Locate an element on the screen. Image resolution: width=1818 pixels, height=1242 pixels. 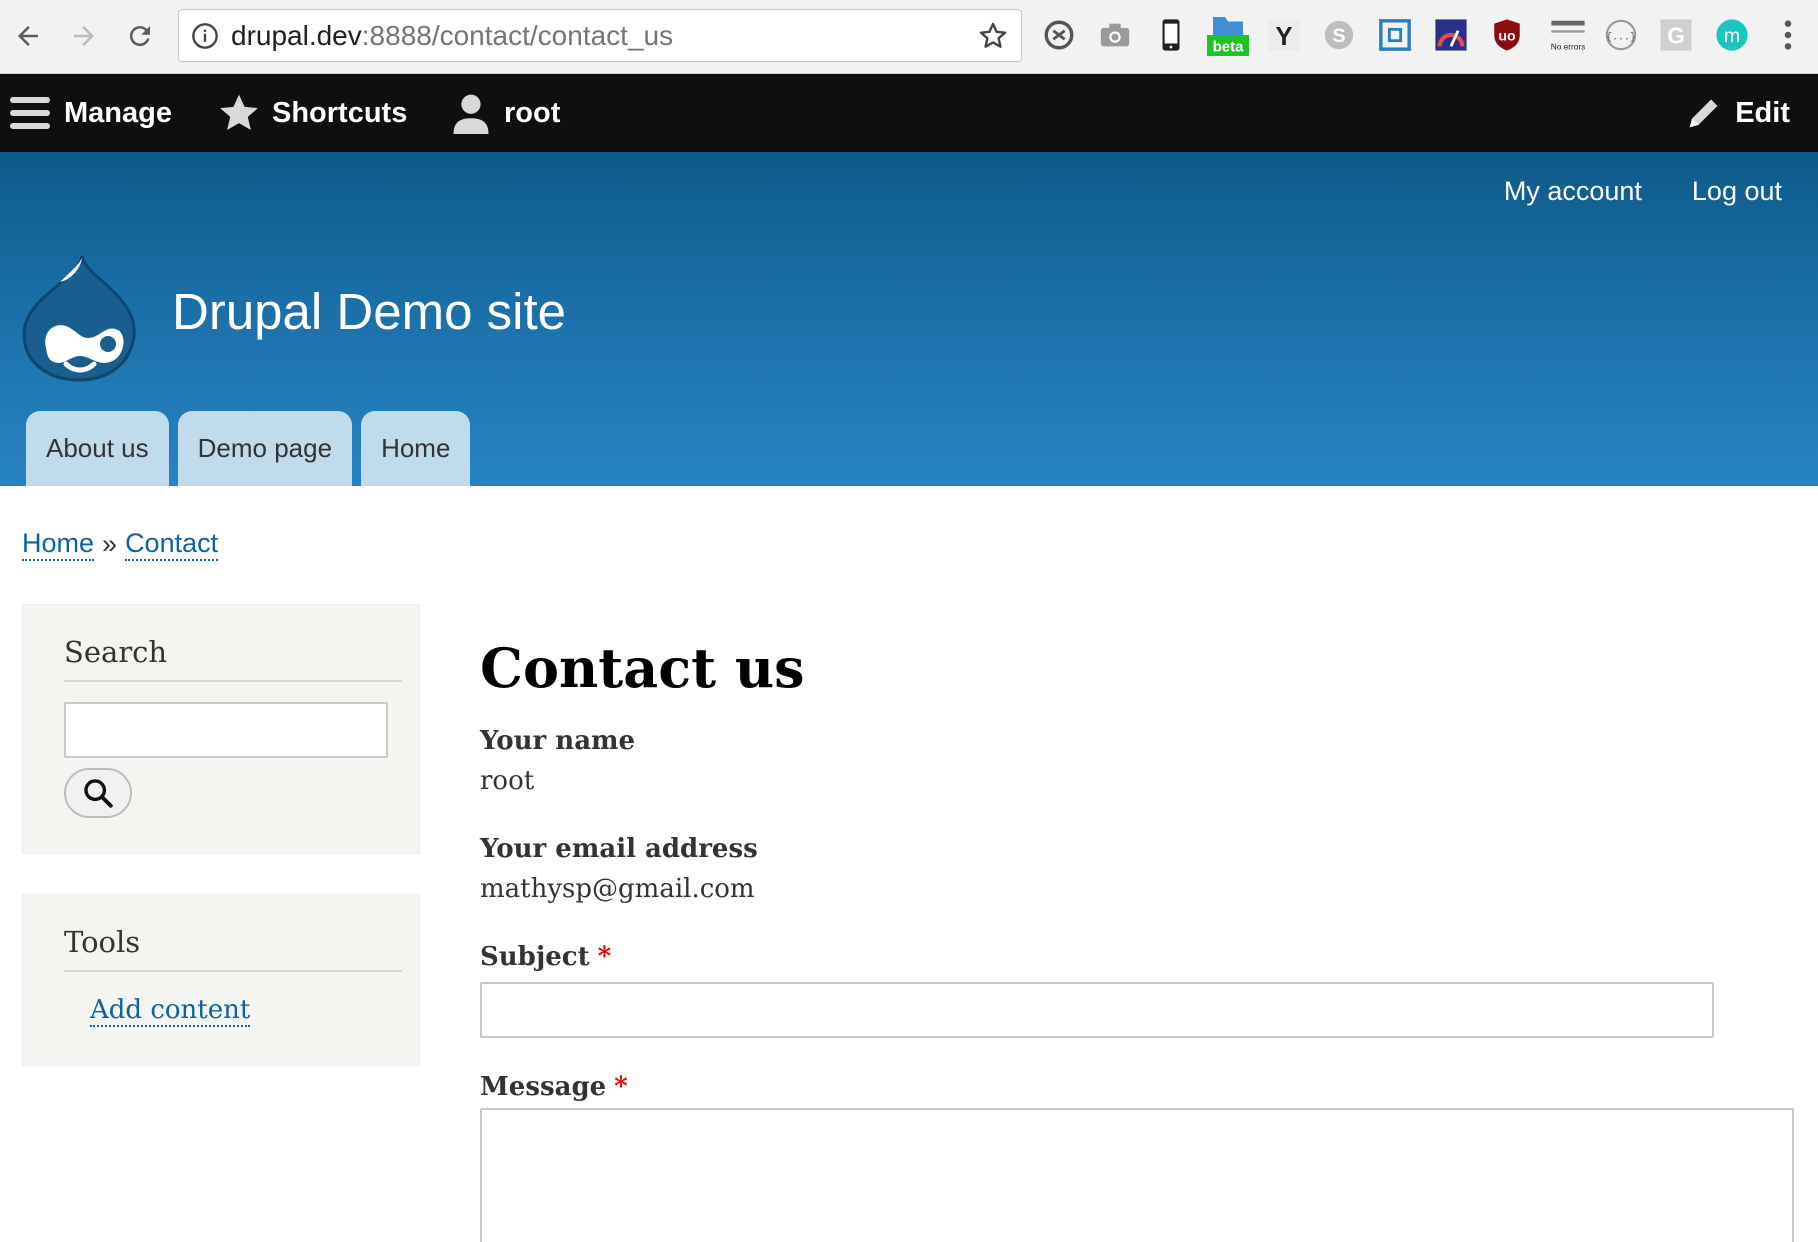
main-menu-home: Home is located at coordinates (416, 448).